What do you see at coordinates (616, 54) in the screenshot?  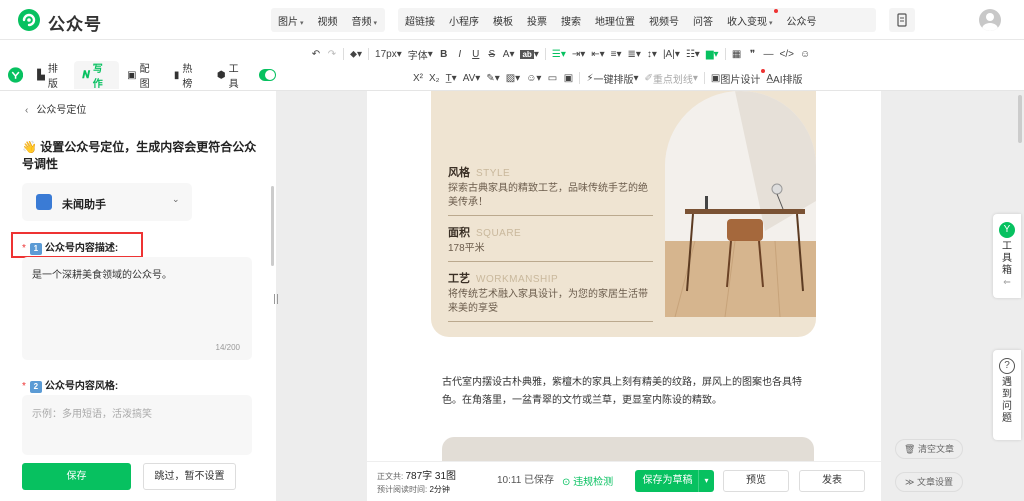 I see `line-height-icon: ≡▾` at bounding box center [616, 54].